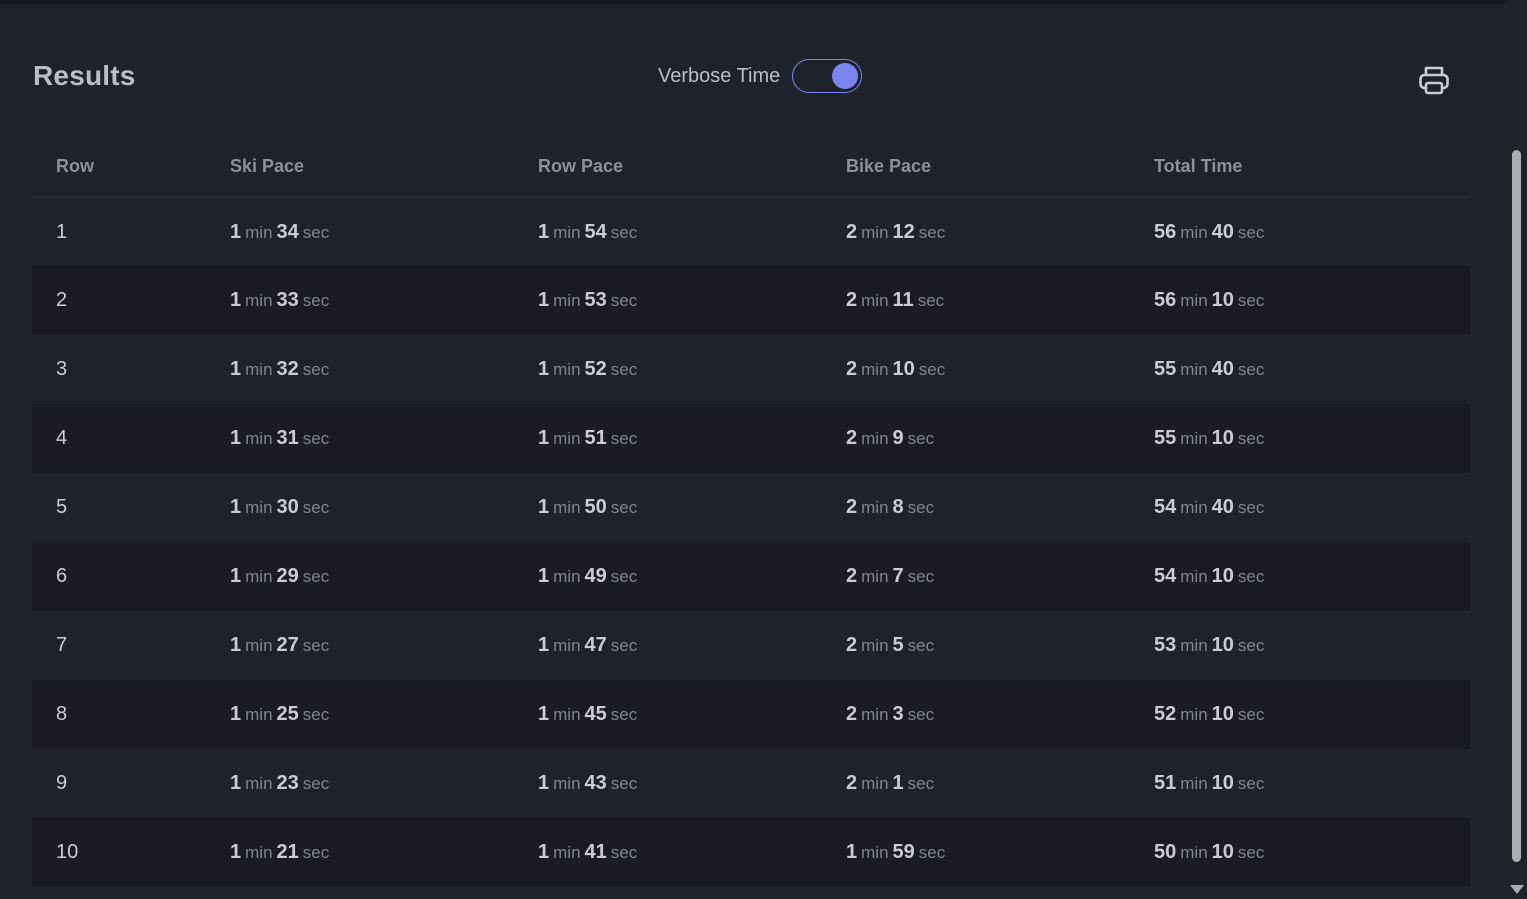  I want to click on row-pace-cell: 1 min 50 sec, so click(692, 507).